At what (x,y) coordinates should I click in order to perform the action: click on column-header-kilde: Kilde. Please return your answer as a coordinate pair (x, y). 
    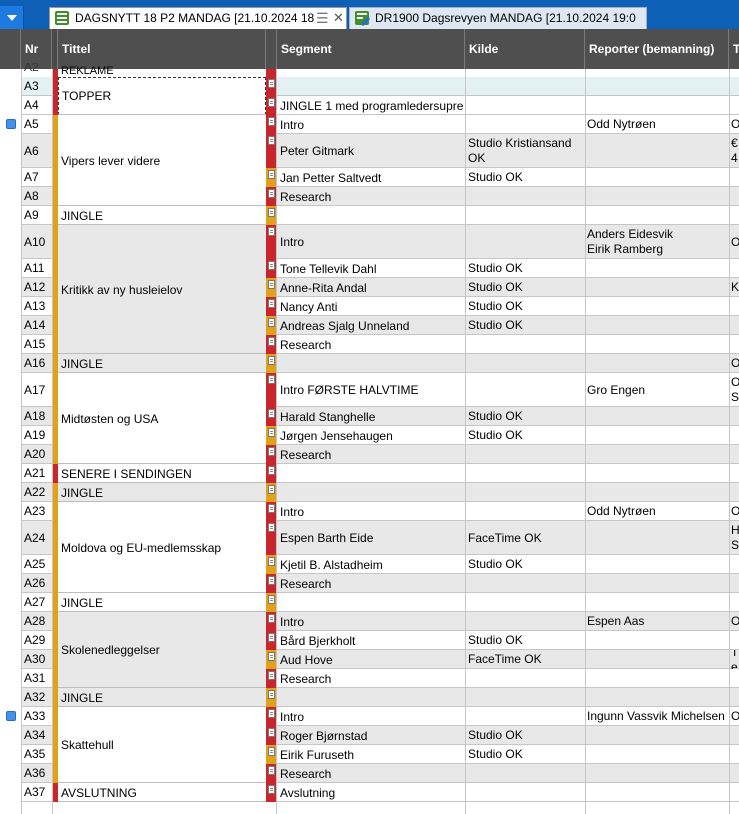
    Looking at the image, I should click on (525, 49).